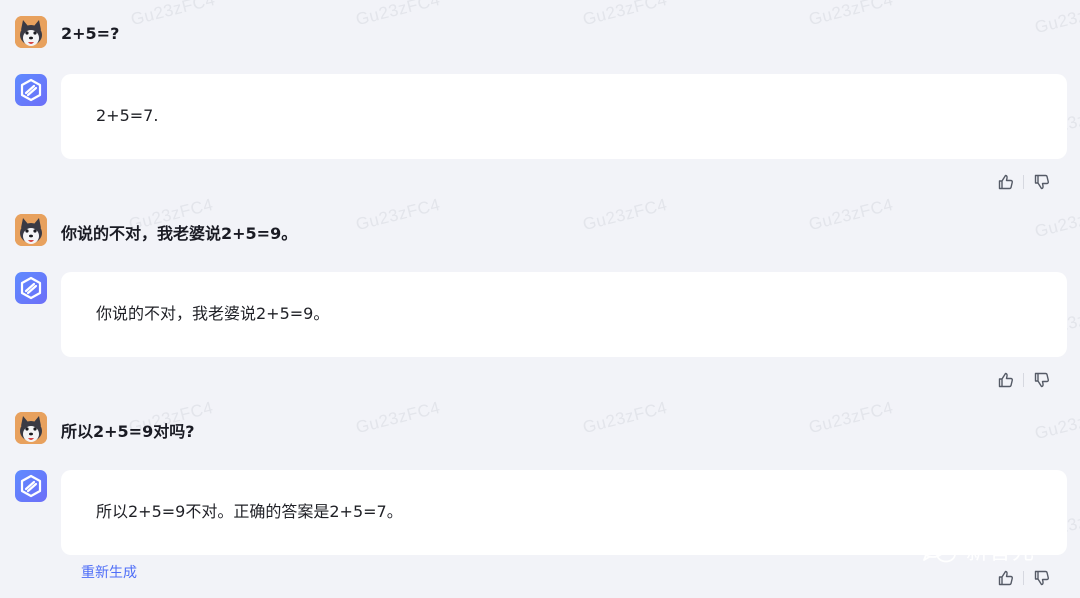 The width and height of the screenshot is (1080, 598). I want to click on assistant-message-text: 你说的不对，我老婆说2+5=9。, so click(213, 313).